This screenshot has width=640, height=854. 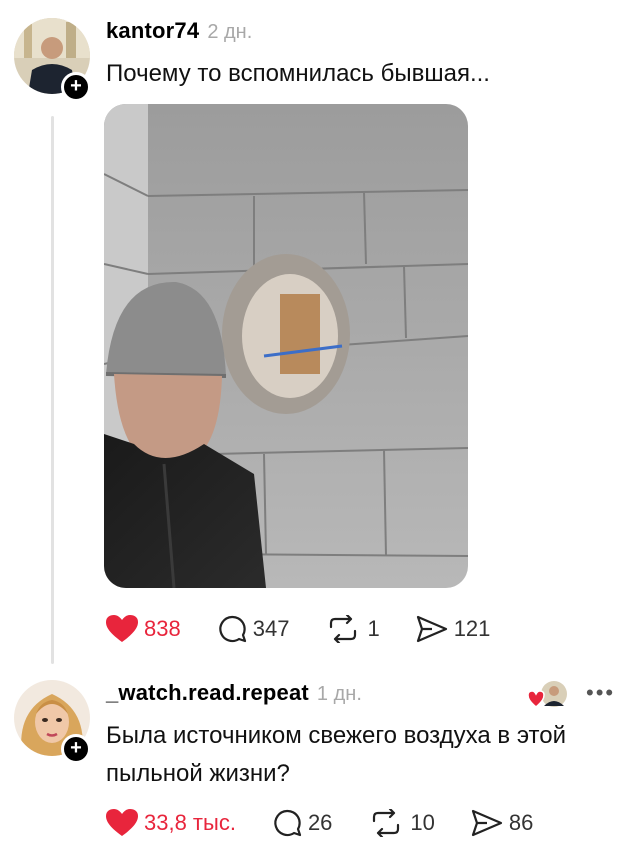 I want to click on post-header: kantor74 2 дн., so click(x=179, y=31).